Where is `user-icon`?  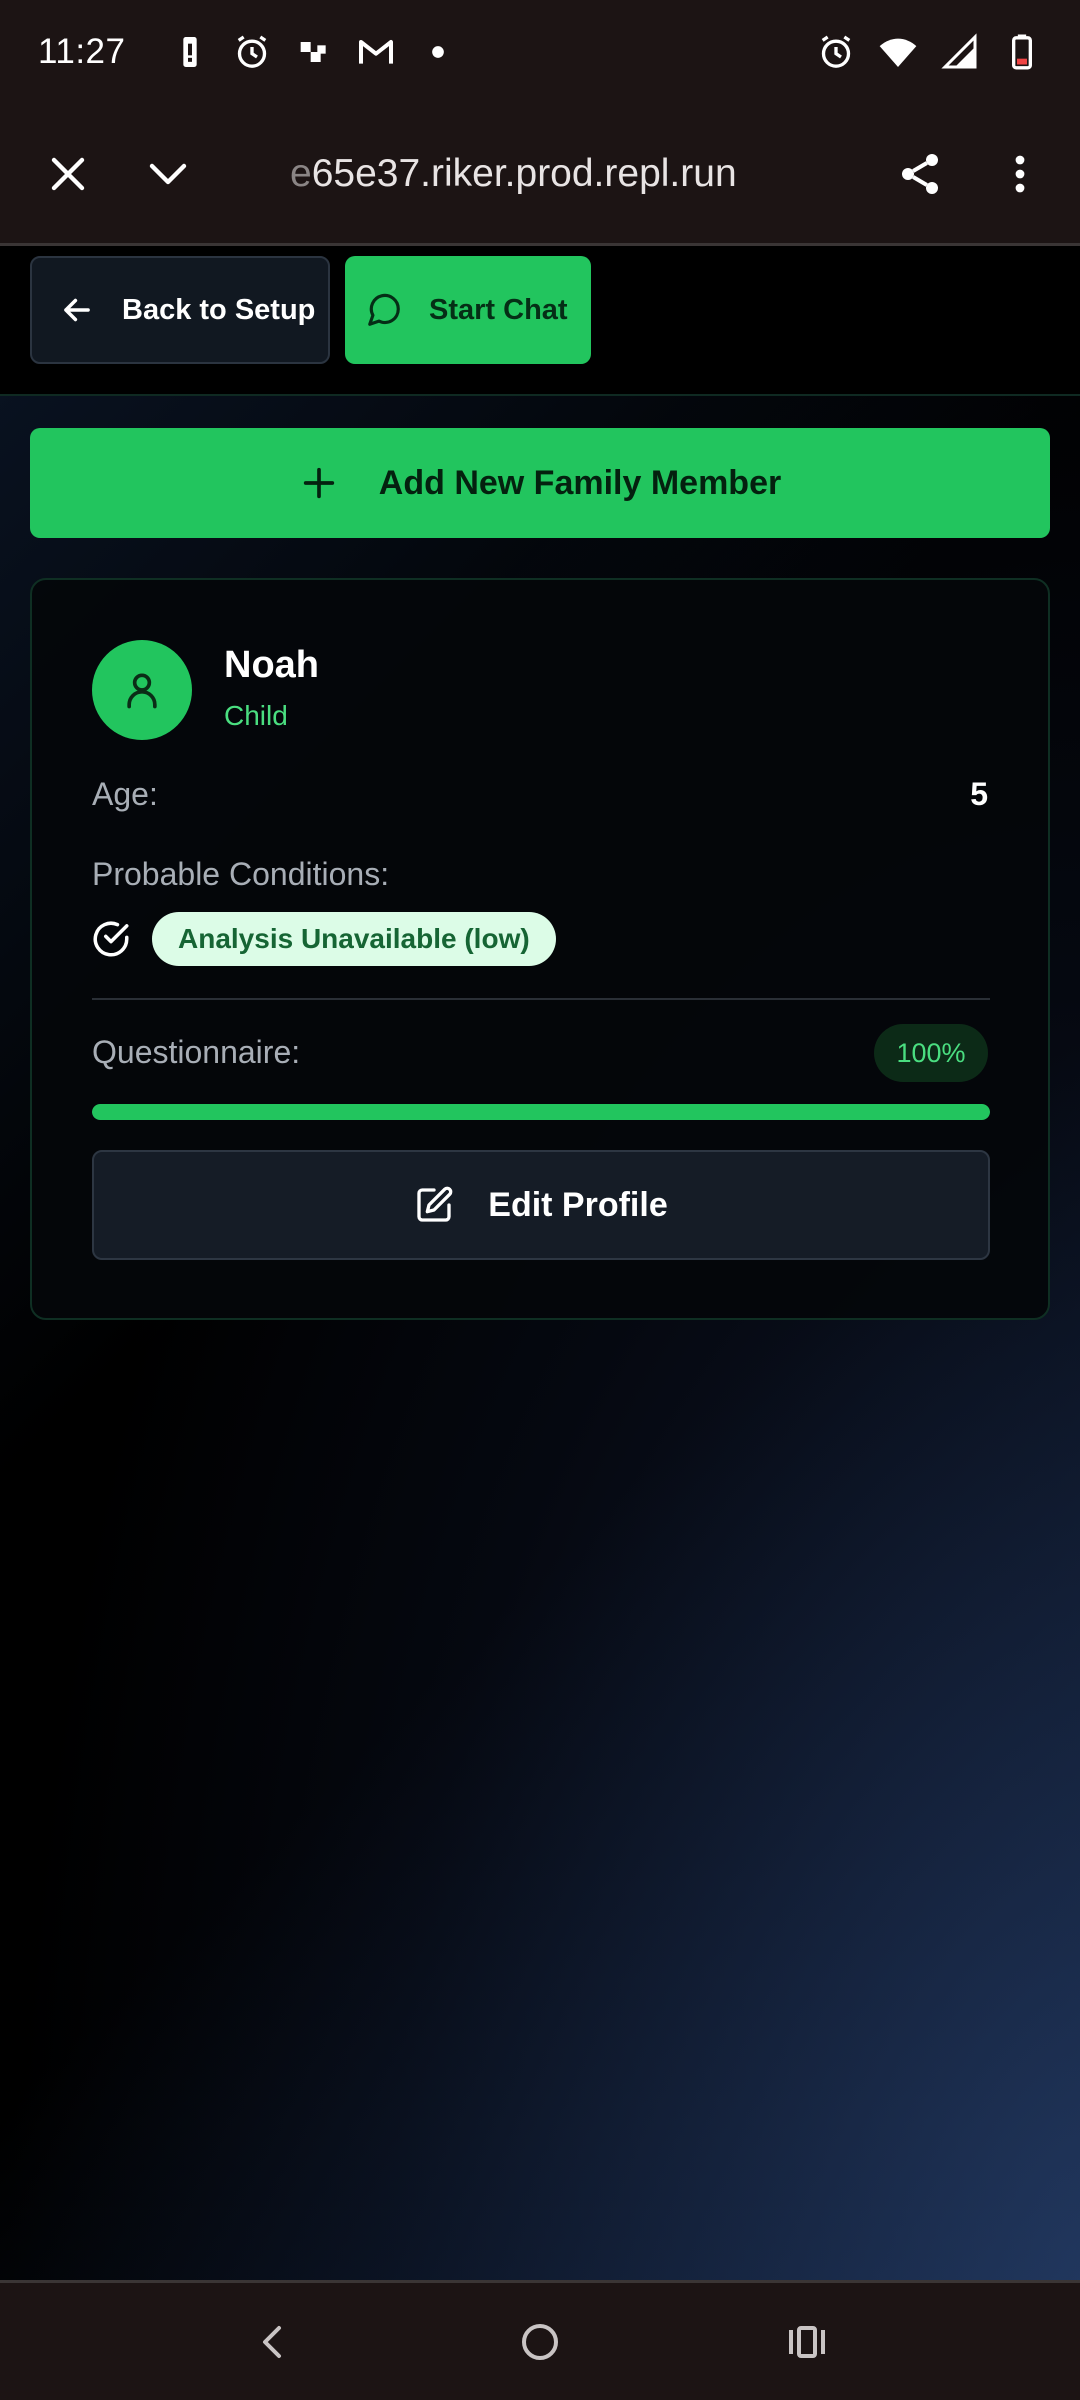
user-icon is located at coordinates (142, 691).